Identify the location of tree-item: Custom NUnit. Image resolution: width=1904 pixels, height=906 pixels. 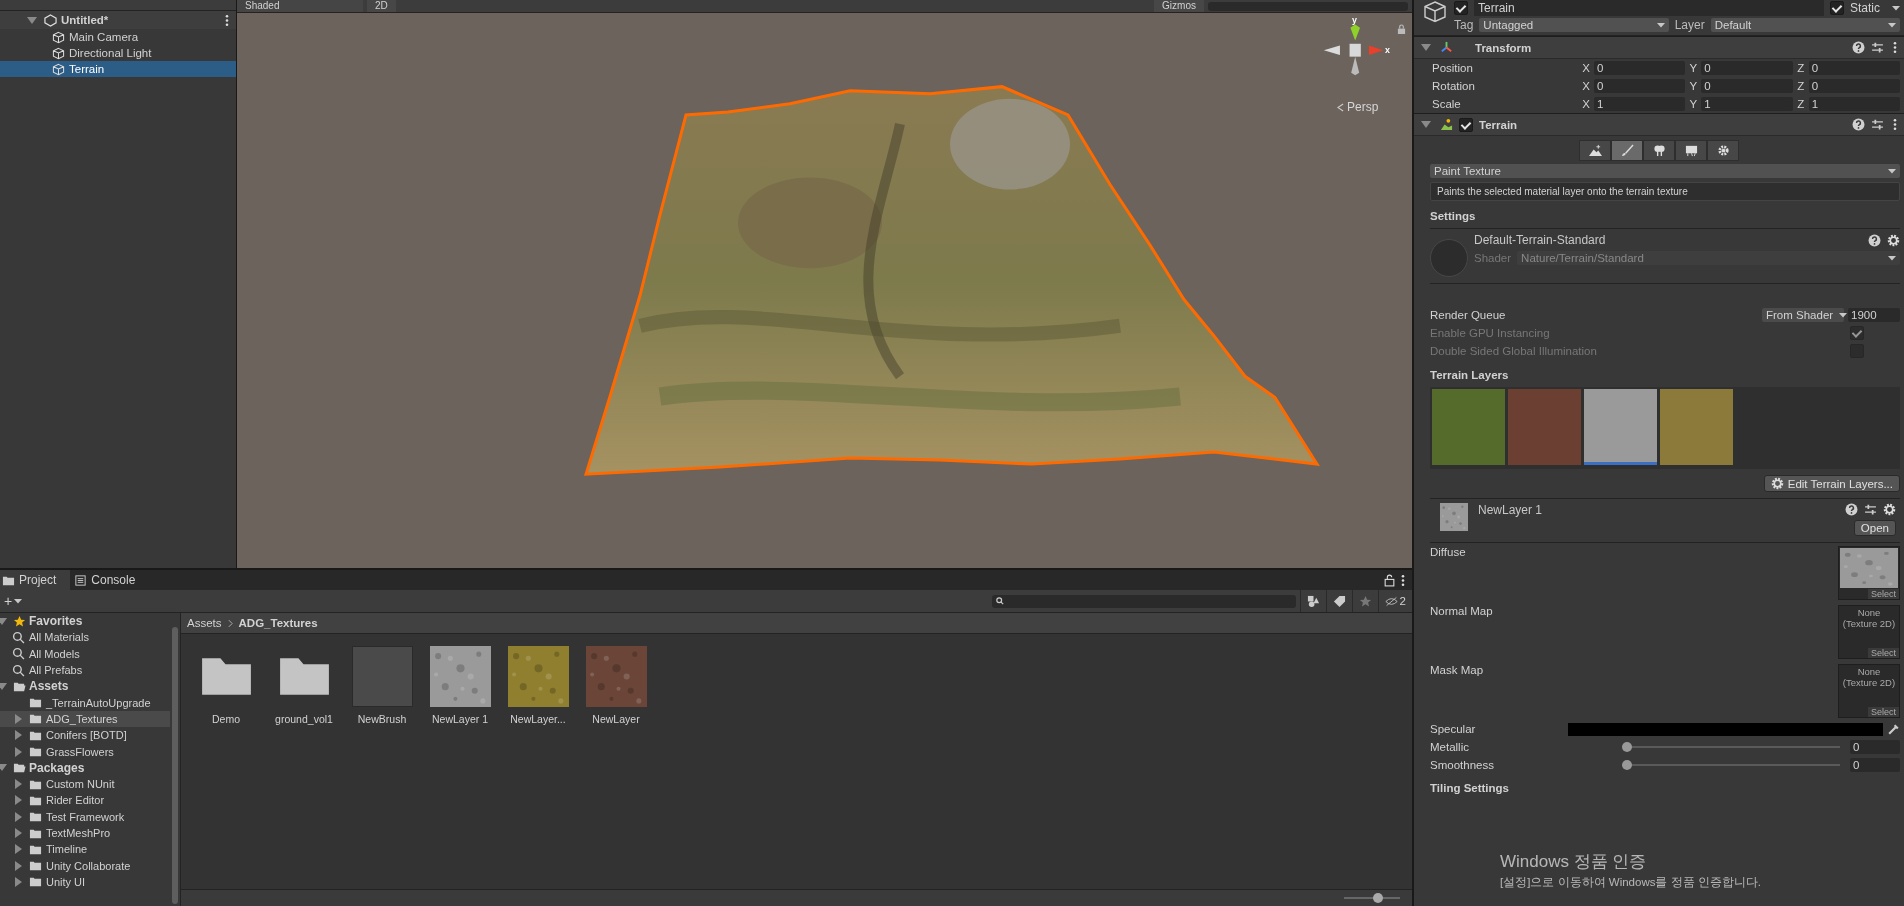
(85, 784).